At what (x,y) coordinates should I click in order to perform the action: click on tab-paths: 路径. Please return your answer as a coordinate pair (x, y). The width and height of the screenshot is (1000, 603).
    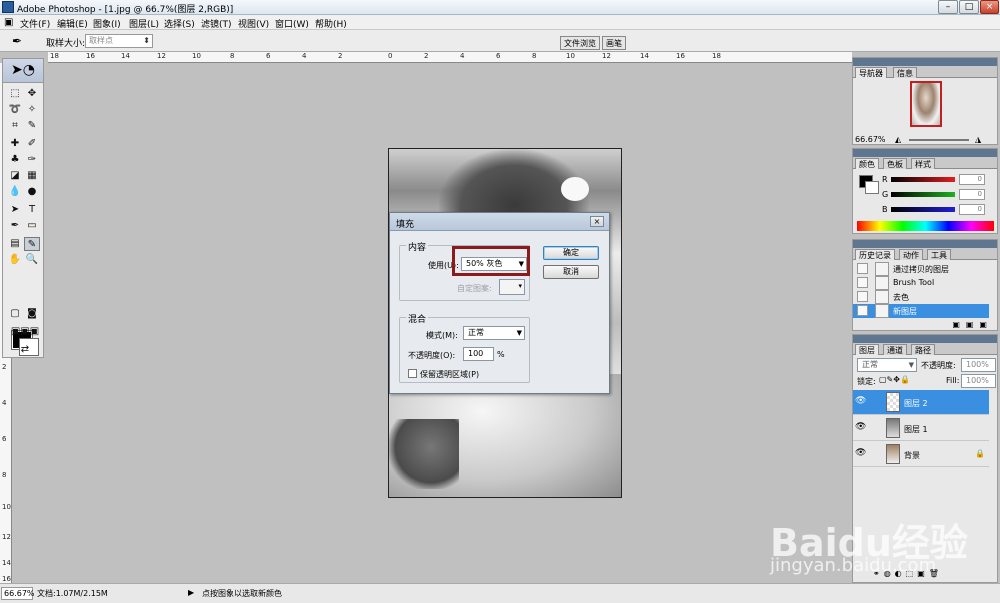
    Looking at the image, I should click on (923, 349).